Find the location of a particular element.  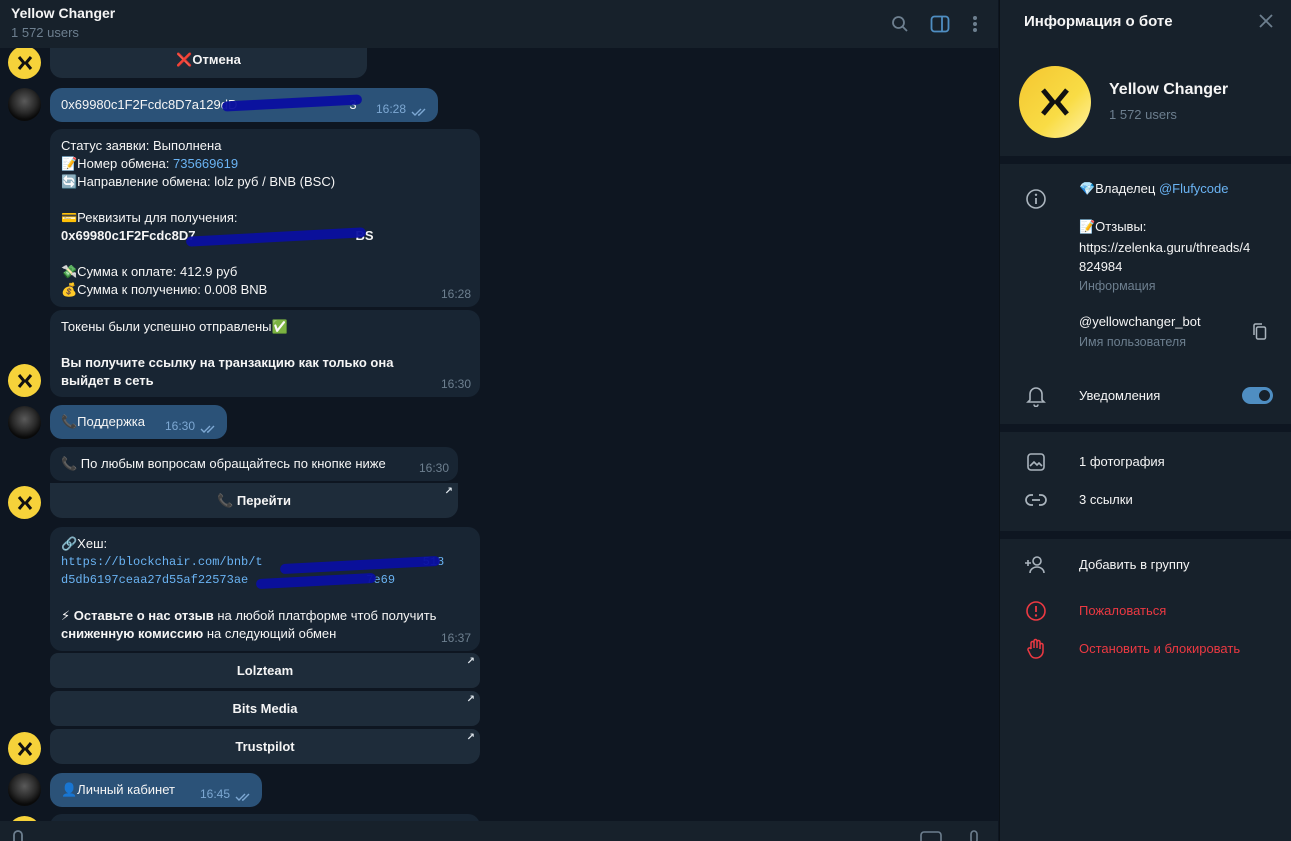

review-button-bits-media: Bits Media ↗ is located at coordinates (265, 708).